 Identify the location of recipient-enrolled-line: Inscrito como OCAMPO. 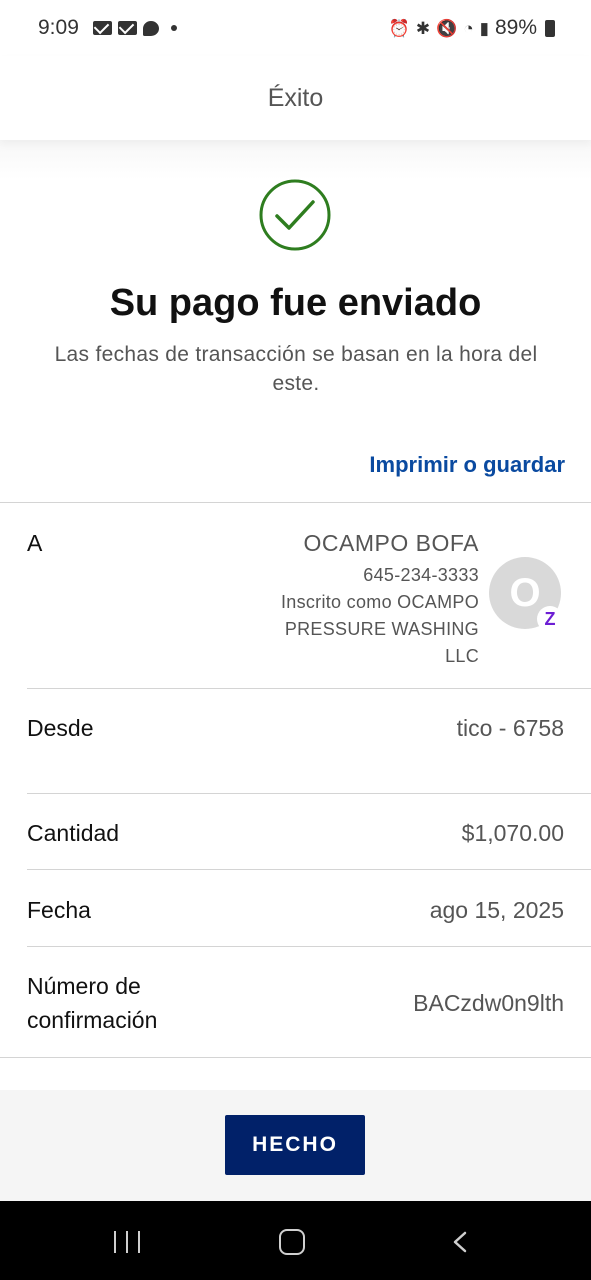
(379, 602).